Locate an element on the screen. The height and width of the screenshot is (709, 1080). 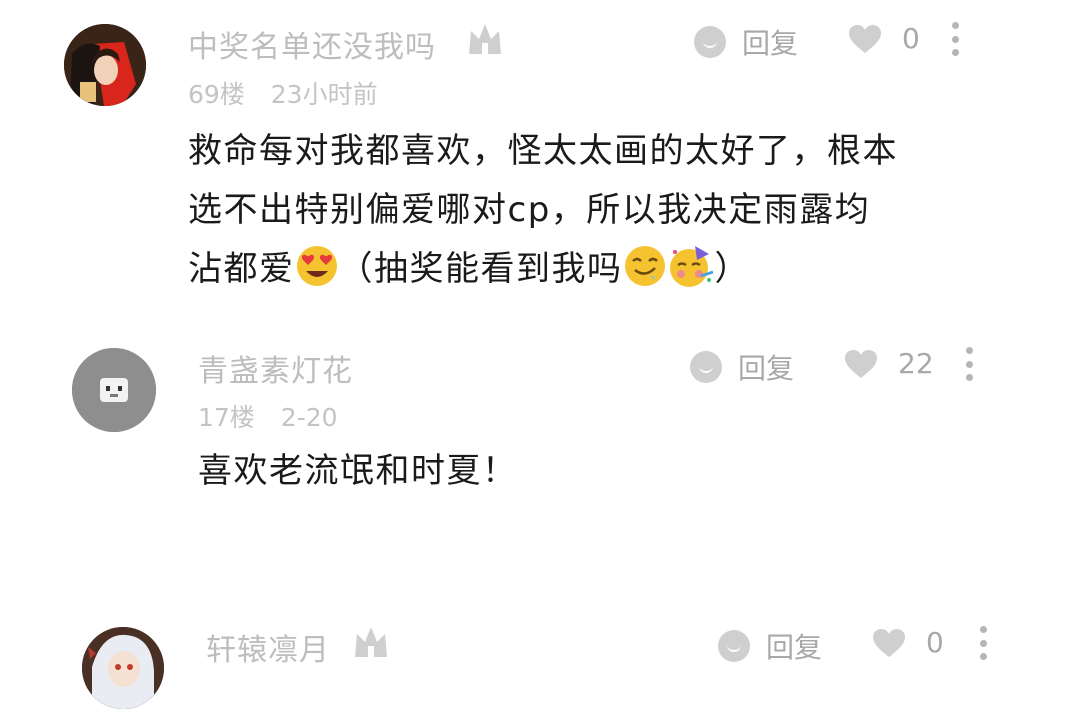
timestamp: 23小时前 is located at coordinates (324, 94).